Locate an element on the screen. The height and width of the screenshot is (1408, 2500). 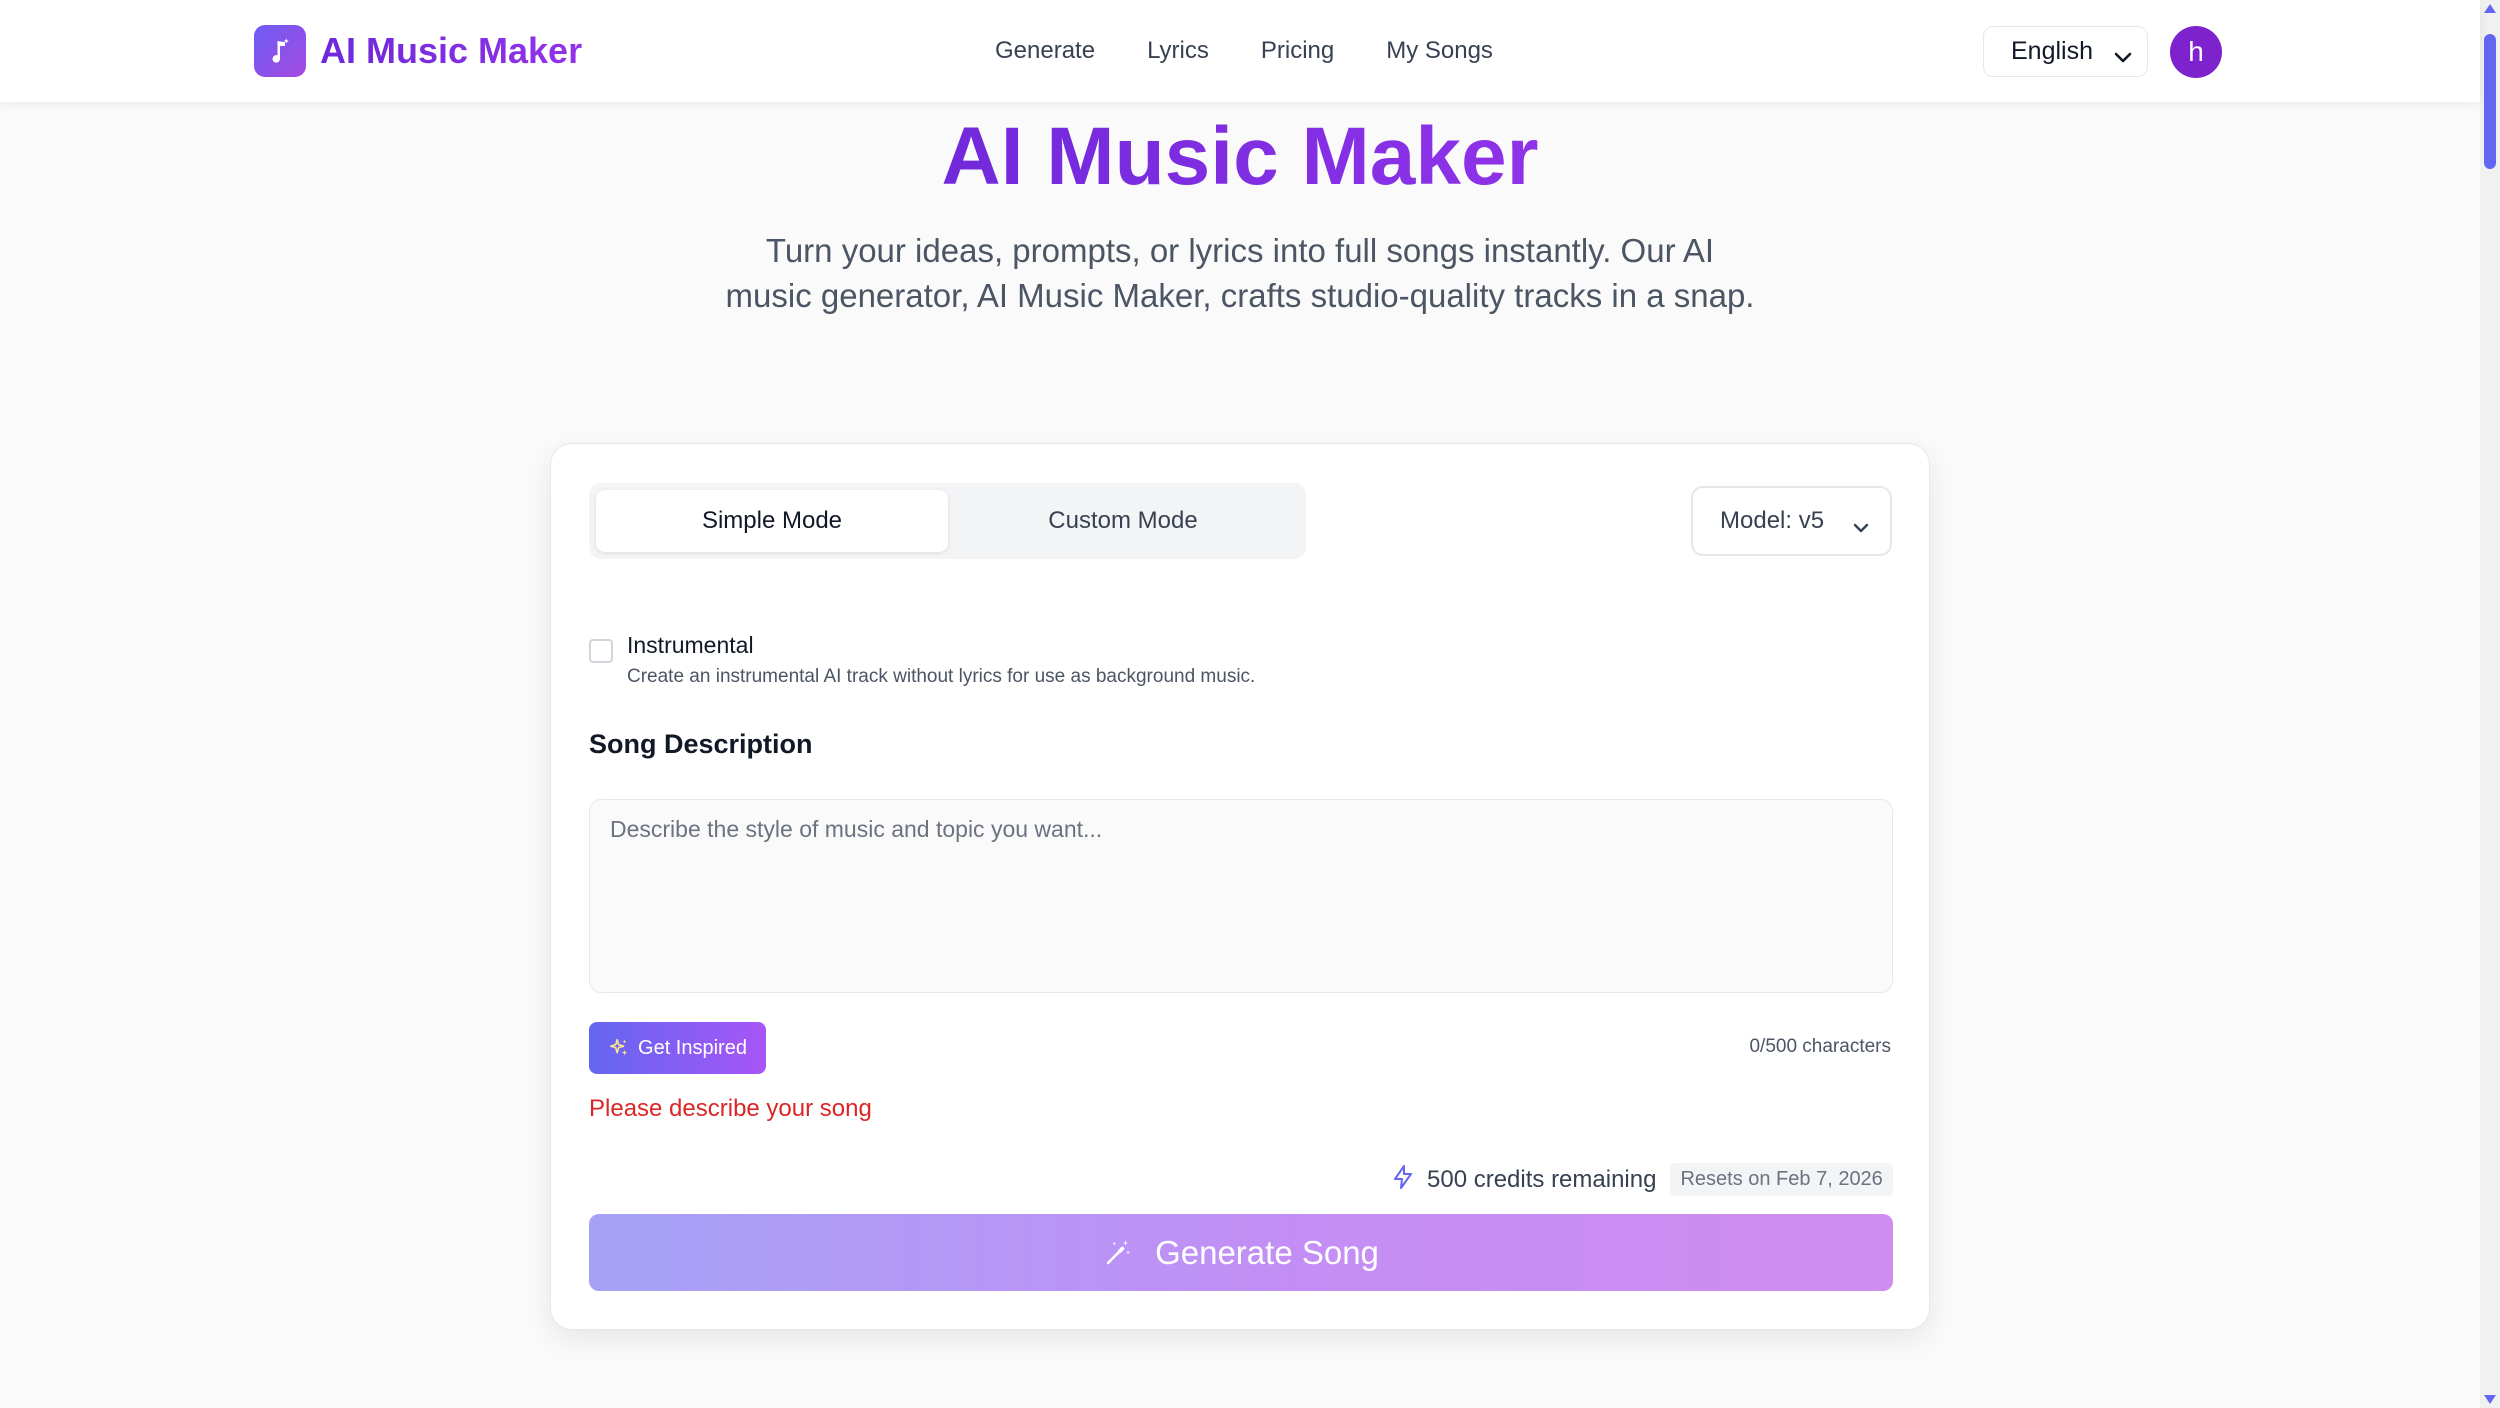
model-selected: Model: v5 is located at coordinates (1772, 520).